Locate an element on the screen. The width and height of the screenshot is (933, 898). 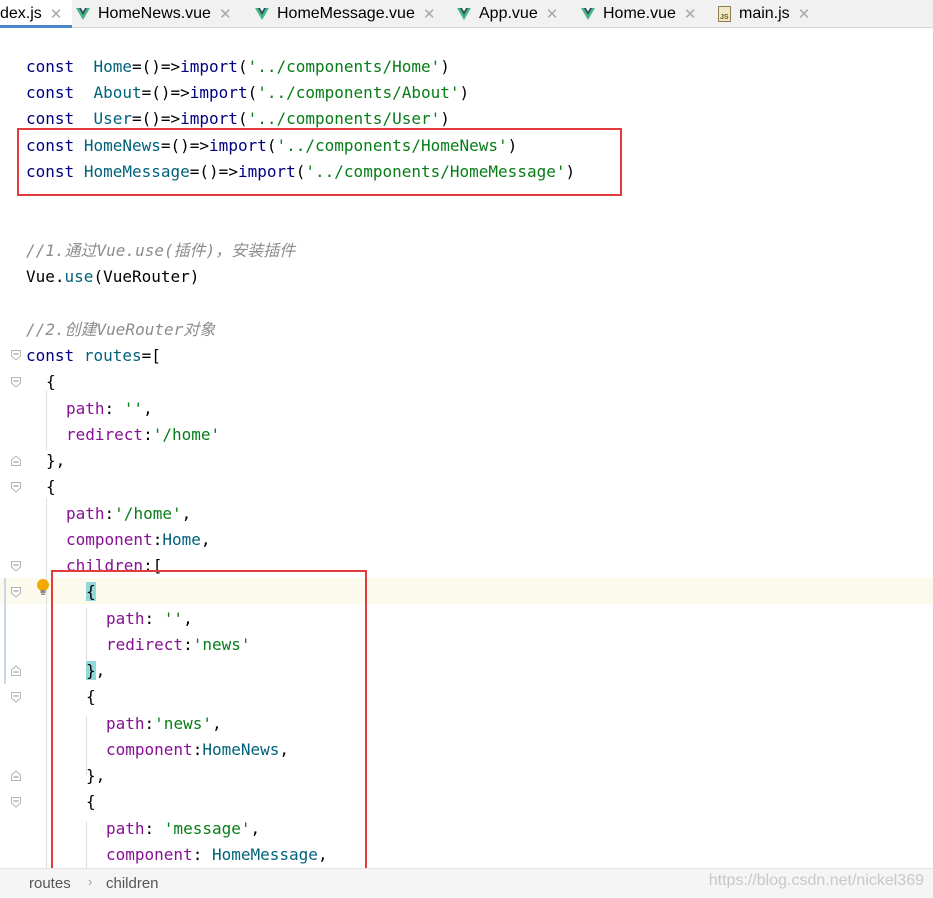
tab-home-vue: Home.vue ✕ is located at coordinates (639, 13).